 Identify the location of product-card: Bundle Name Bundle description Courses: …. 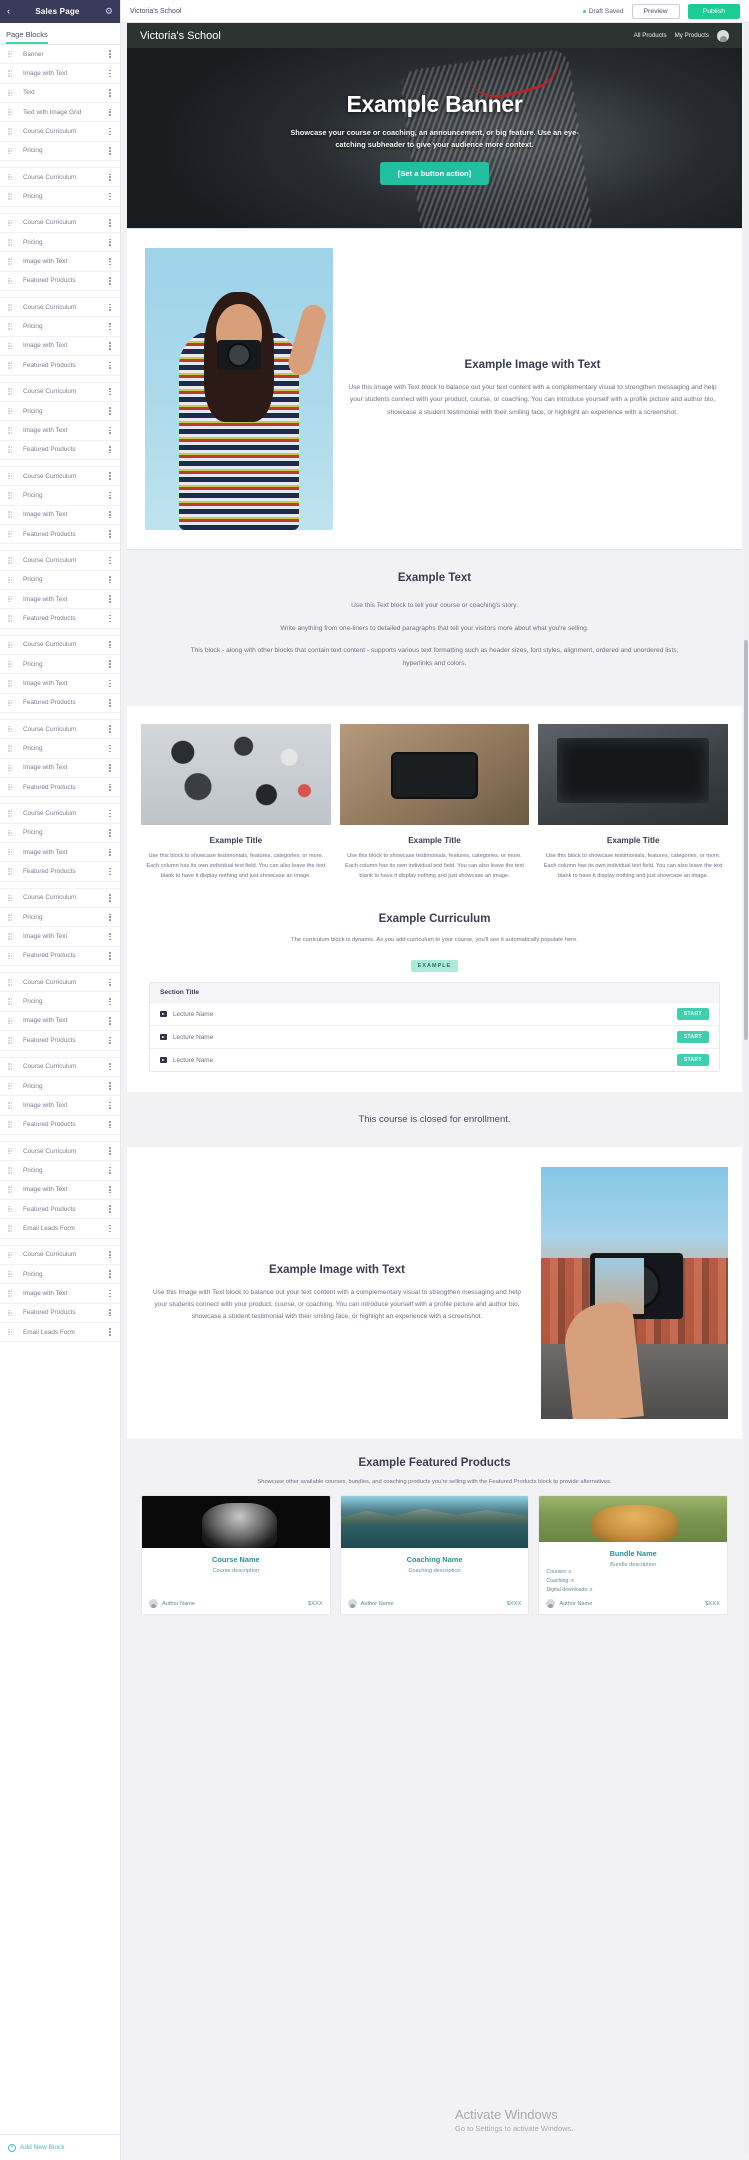
(633, 1555).